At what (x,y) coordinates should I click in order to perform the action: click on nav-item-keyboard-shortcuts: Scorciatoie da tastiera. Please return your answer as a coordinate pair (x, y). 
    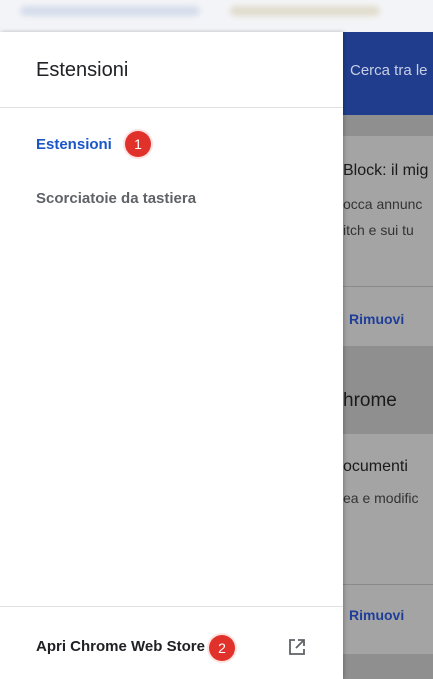
    Looking at the image, I should click on (116, 198).